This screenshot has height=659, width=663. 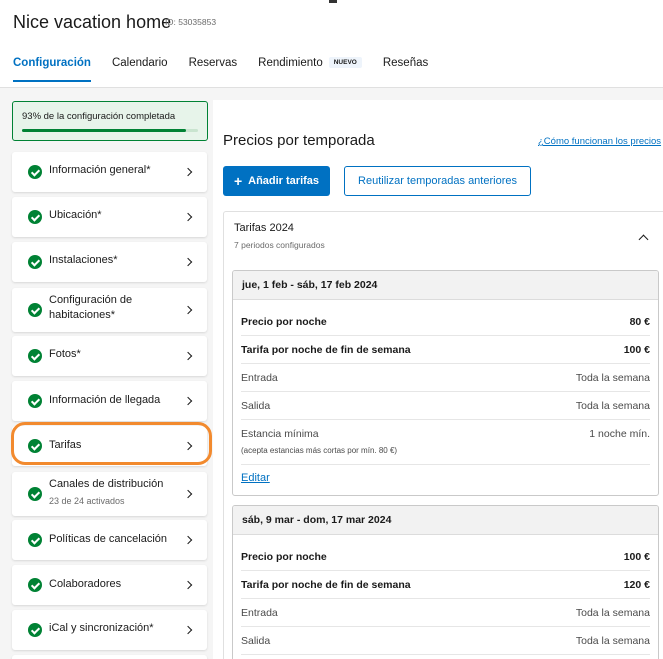 What do you see at coordinates (104, 130) in the screenshot?
I see `progress-bar-fill` at bounding box center [104, 130].